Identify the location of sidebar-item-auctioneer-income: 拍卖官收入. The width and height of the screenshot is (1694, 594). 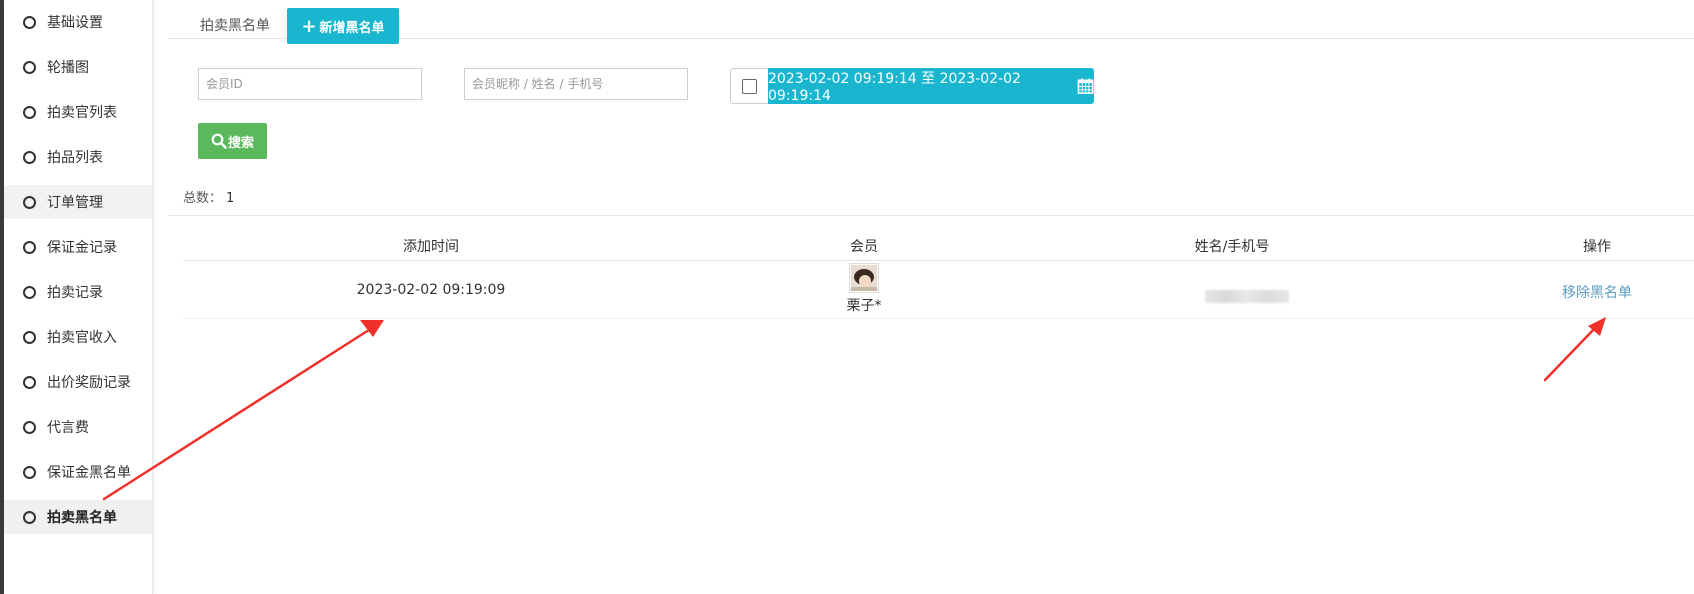
(78, 337).